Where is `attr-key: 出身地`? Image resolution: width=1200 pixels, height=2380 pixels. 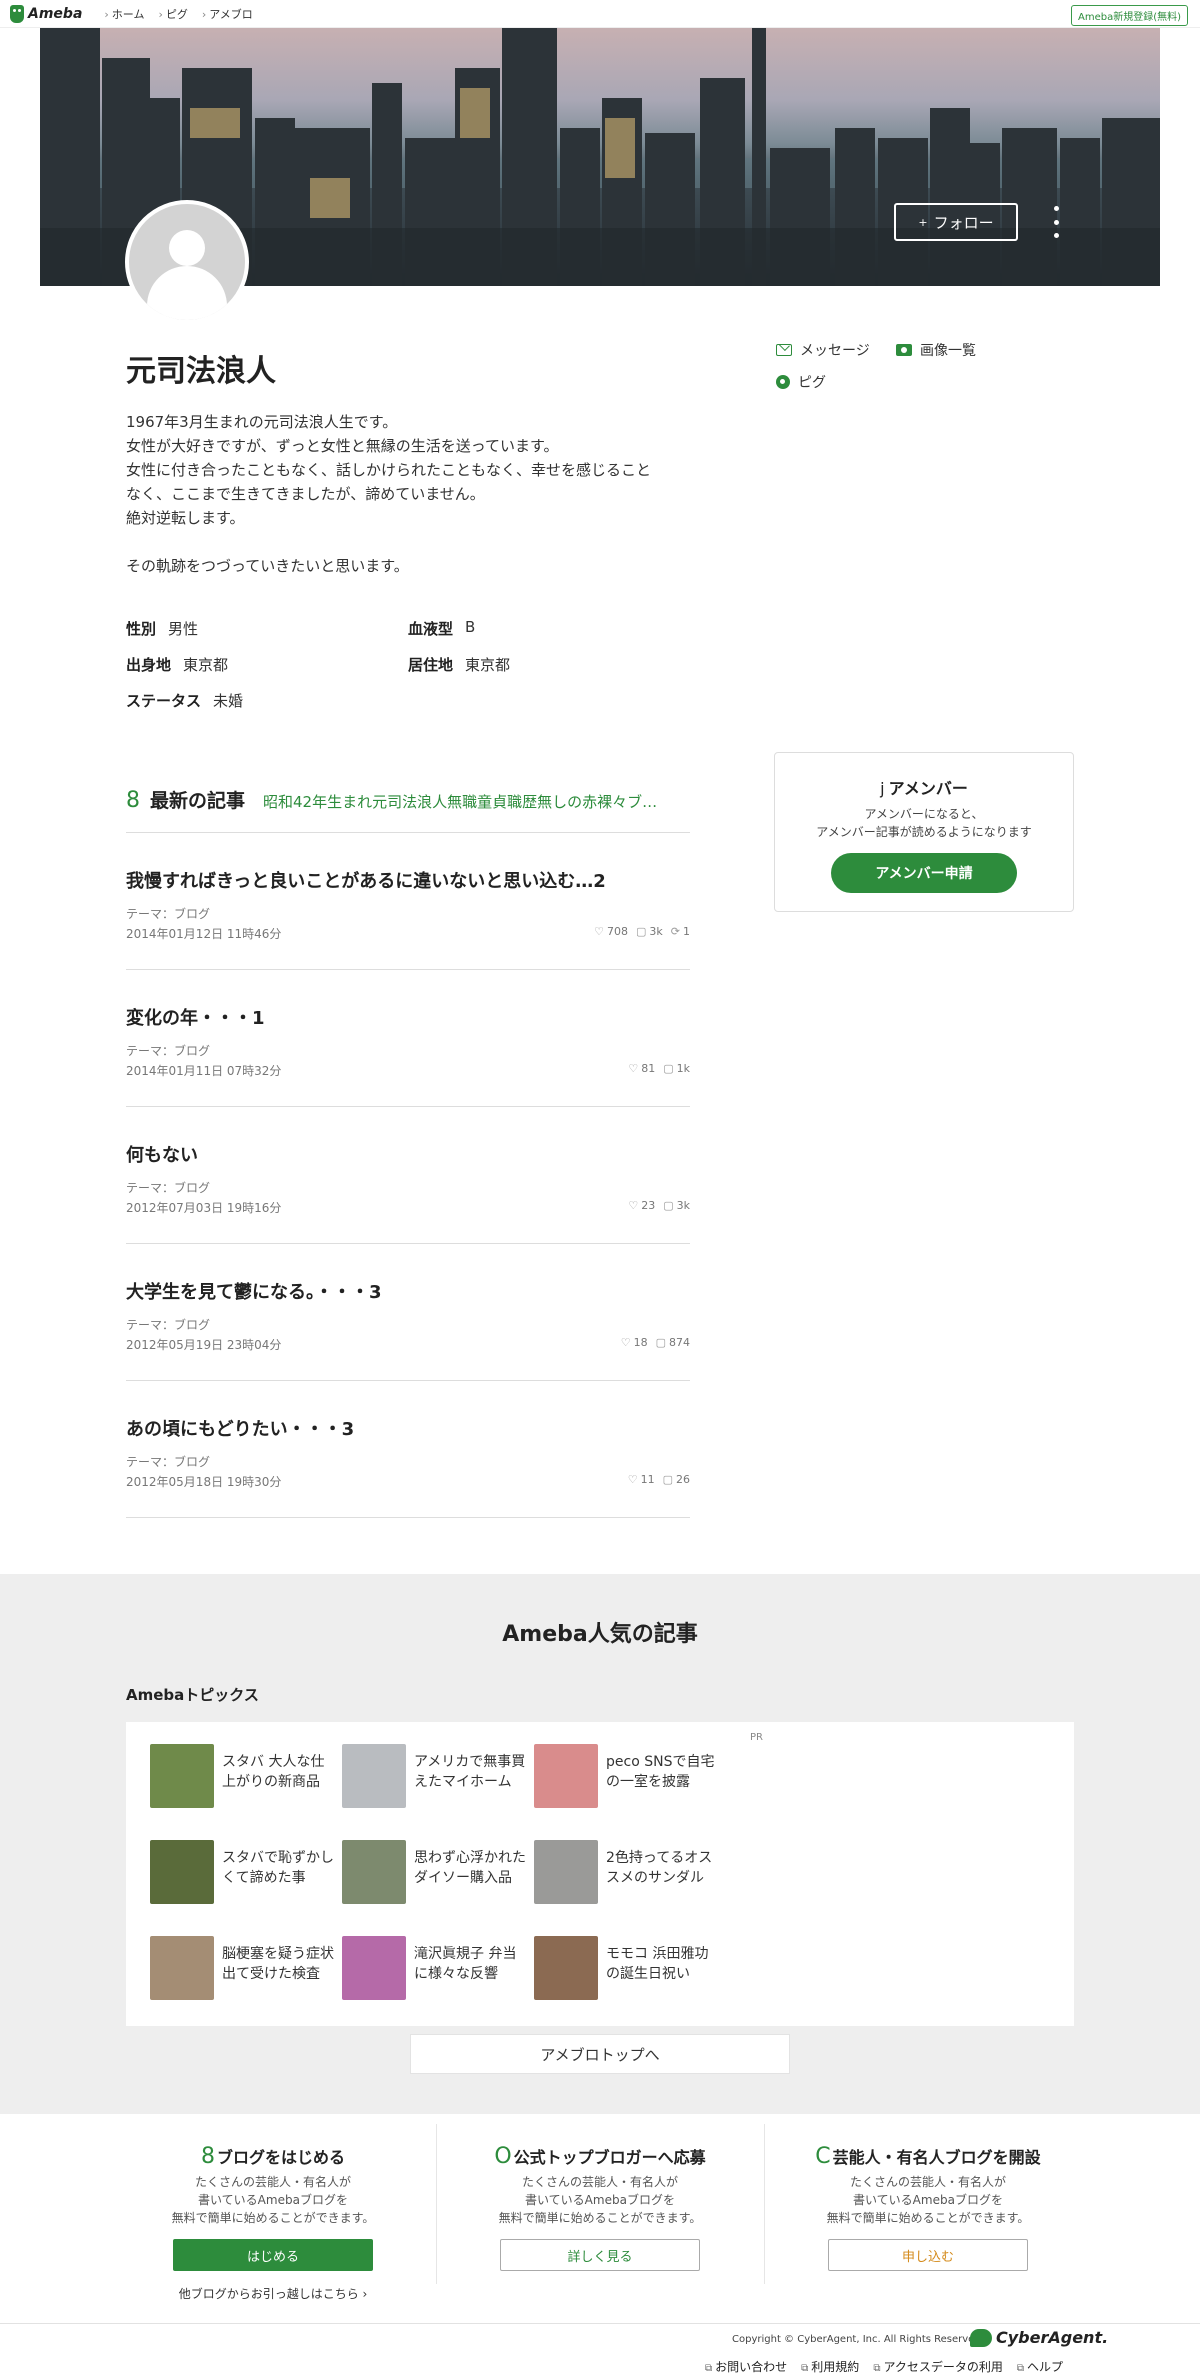
attr-key: 出身地 is located at coordinates (149, 665).